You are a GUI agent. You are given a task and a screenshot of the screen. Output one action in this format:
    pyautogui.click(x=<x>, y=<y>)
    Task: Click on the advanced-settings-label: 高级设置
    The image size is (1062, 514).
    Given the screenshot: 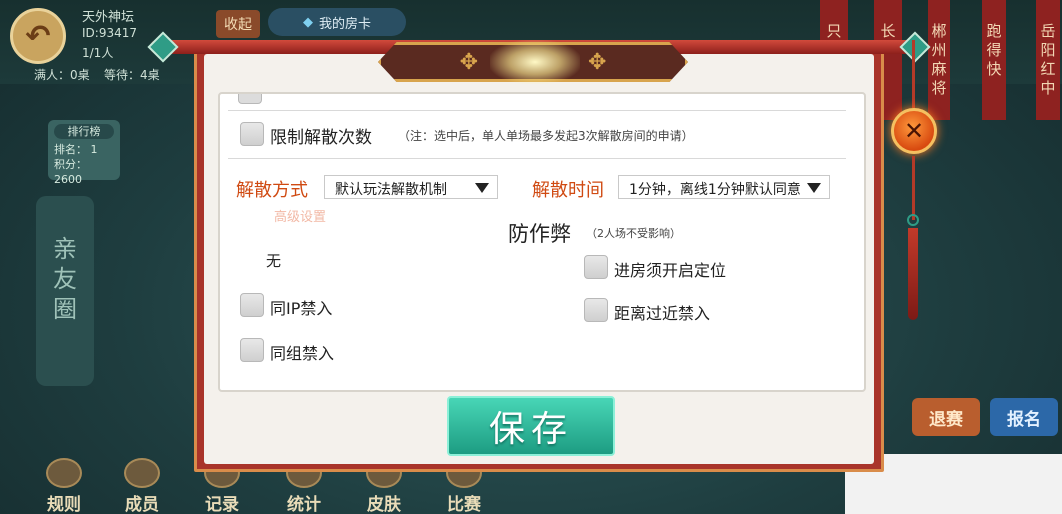 What is the action you would take?
    pyautogui.click(x=300, y=217)
    